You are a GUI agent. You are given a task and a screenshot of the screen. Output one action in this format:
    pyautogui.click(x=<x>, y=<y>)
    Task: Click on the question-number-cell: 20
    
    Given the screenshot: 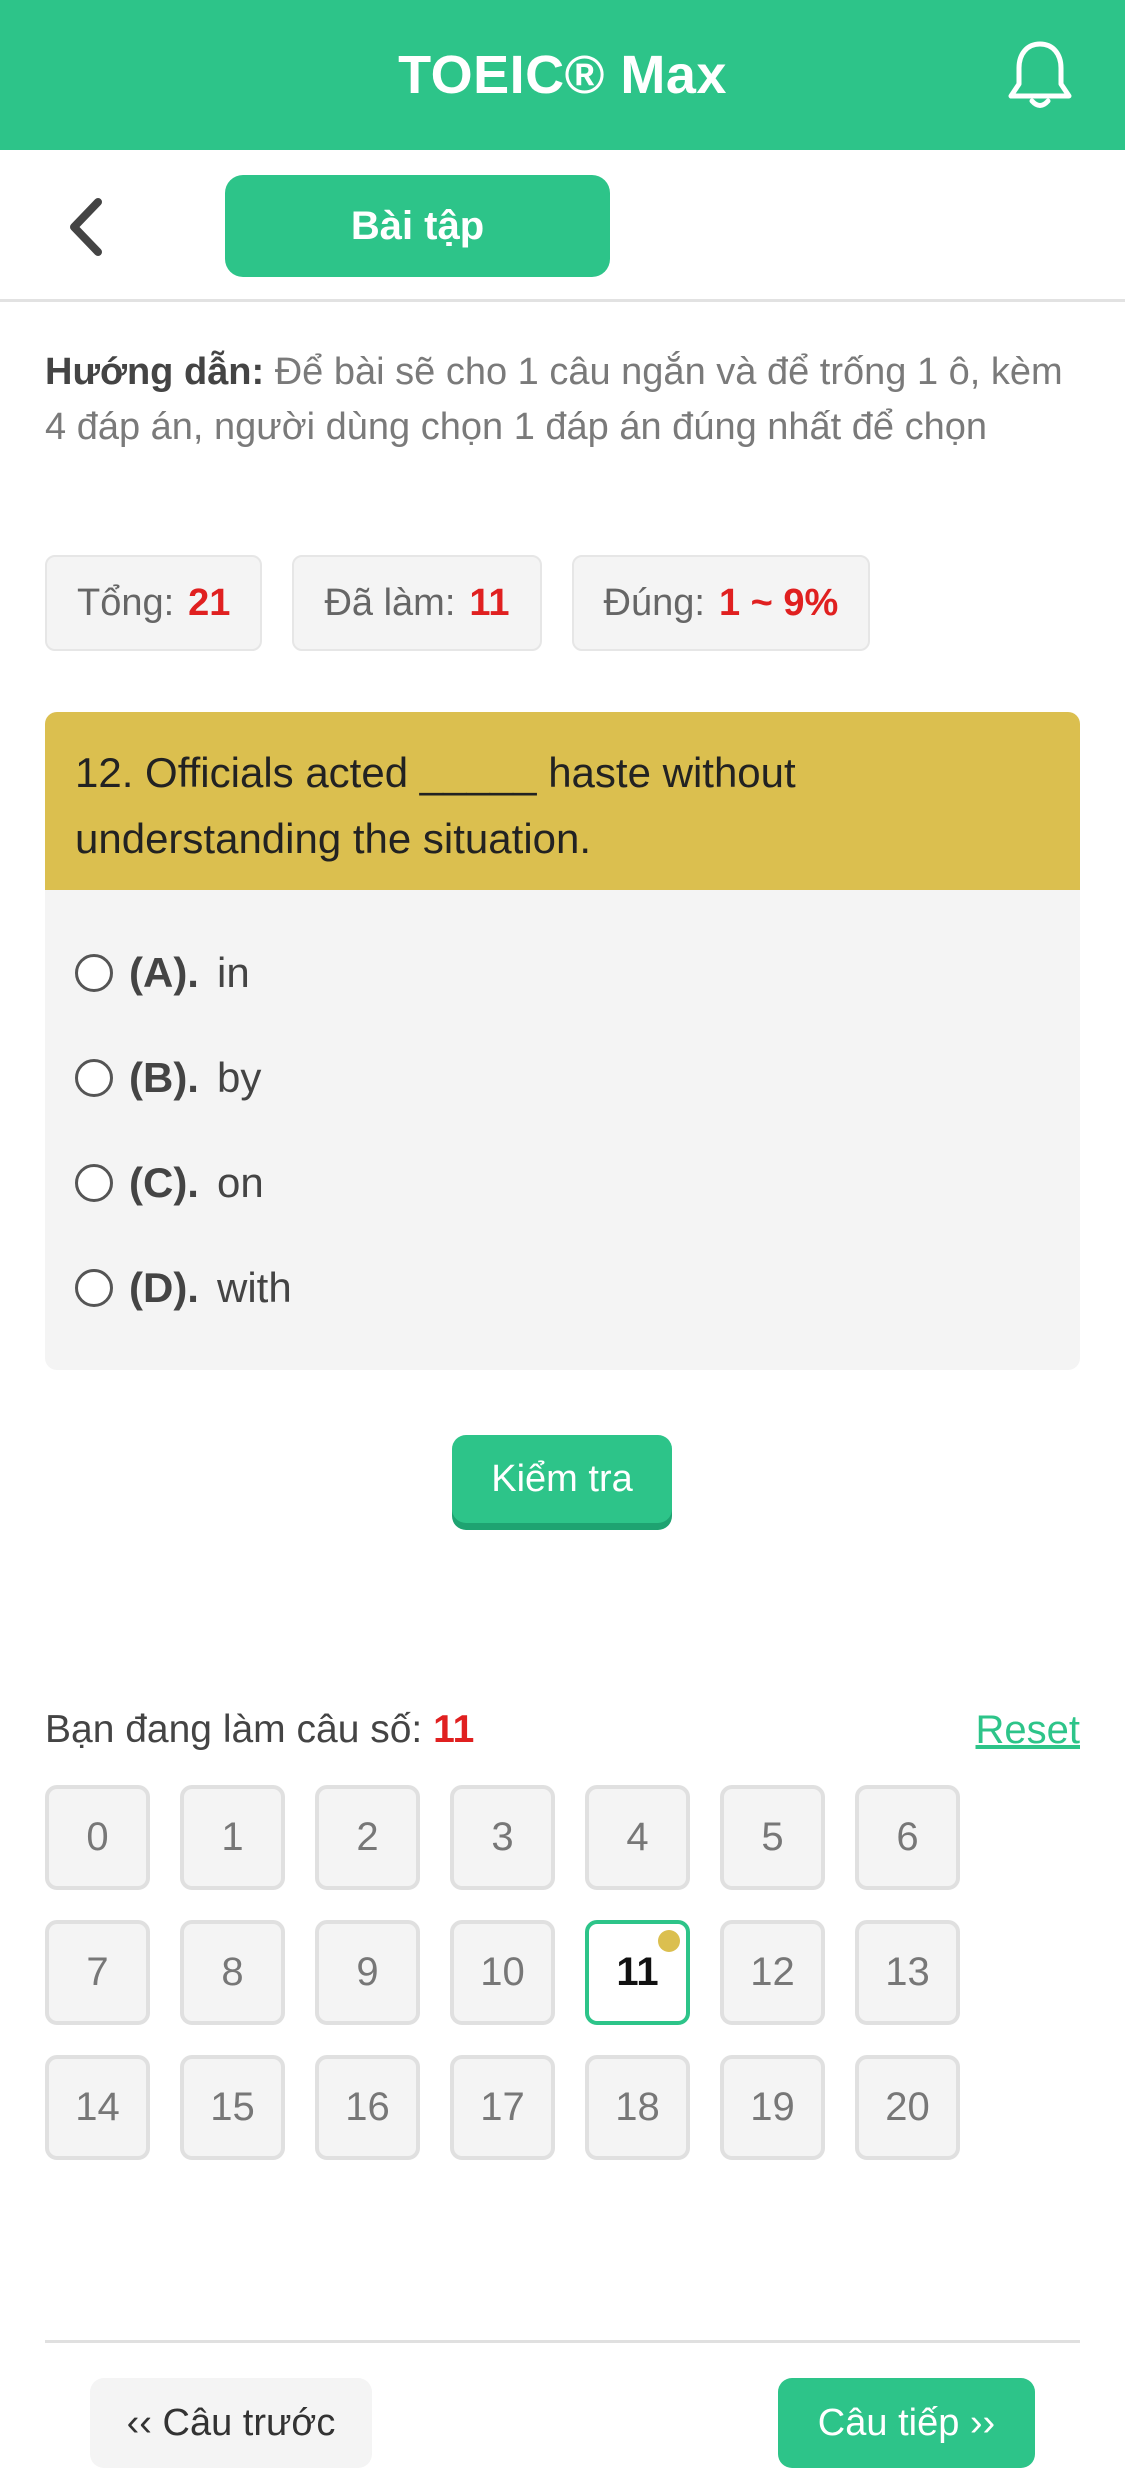 What is the action you would take?
    pyautogui.click(x=907, y=2107)
    